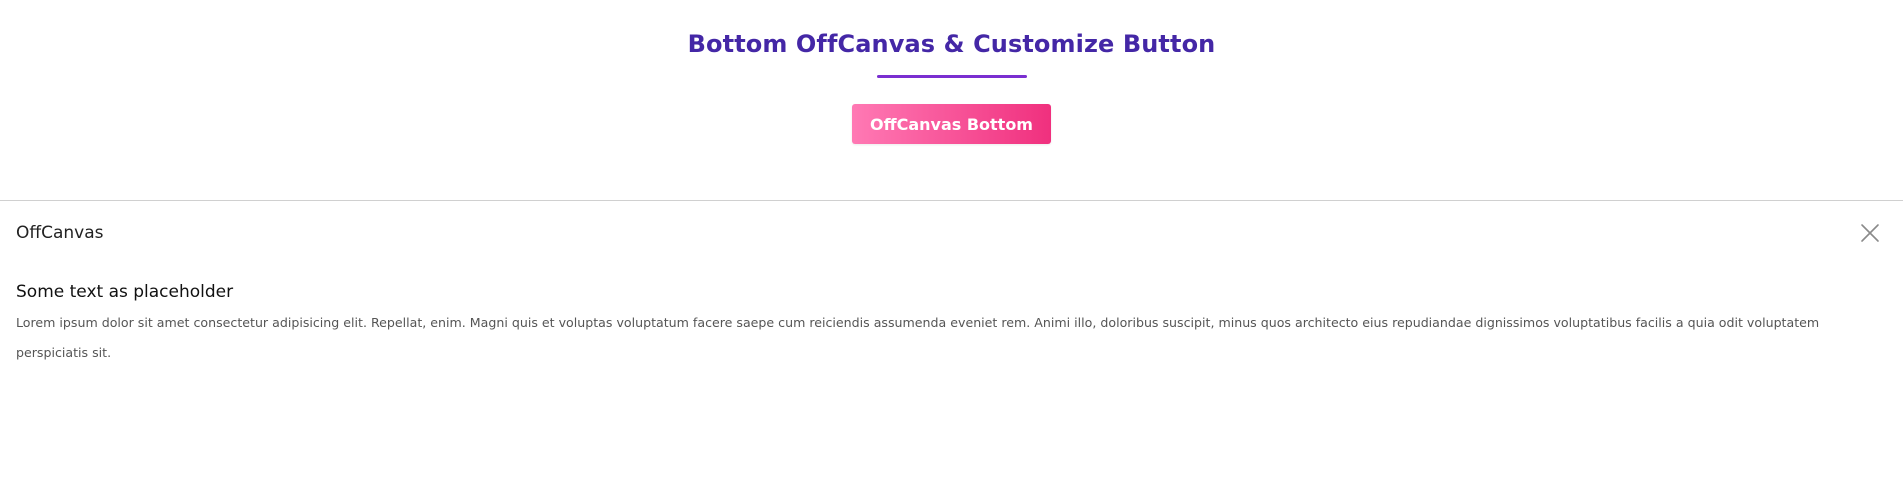 The image size is (1903, 480). I want to click on close-button, so click(1870, 233).